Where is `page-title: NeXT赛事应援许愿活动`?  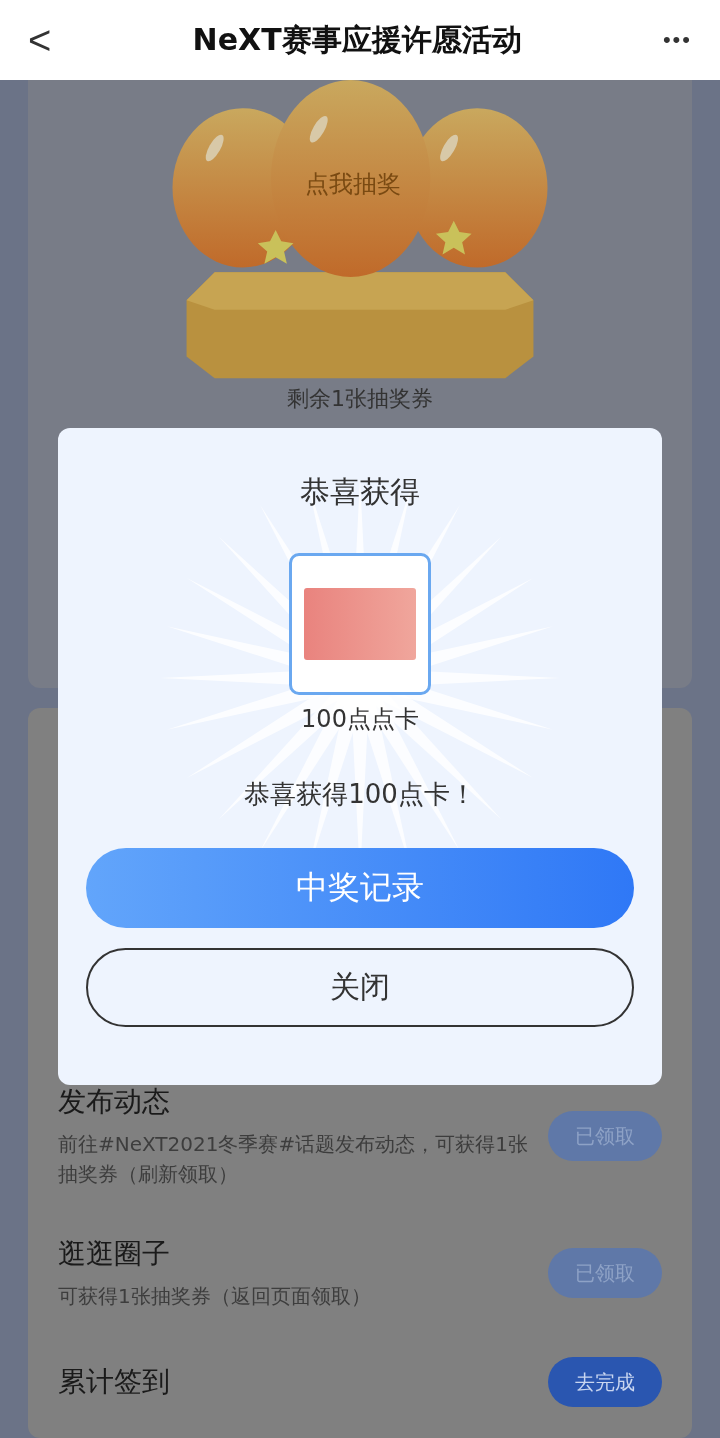
page-title: NeXT赛事应援许愿活动 is located at coordinates (357, 39).